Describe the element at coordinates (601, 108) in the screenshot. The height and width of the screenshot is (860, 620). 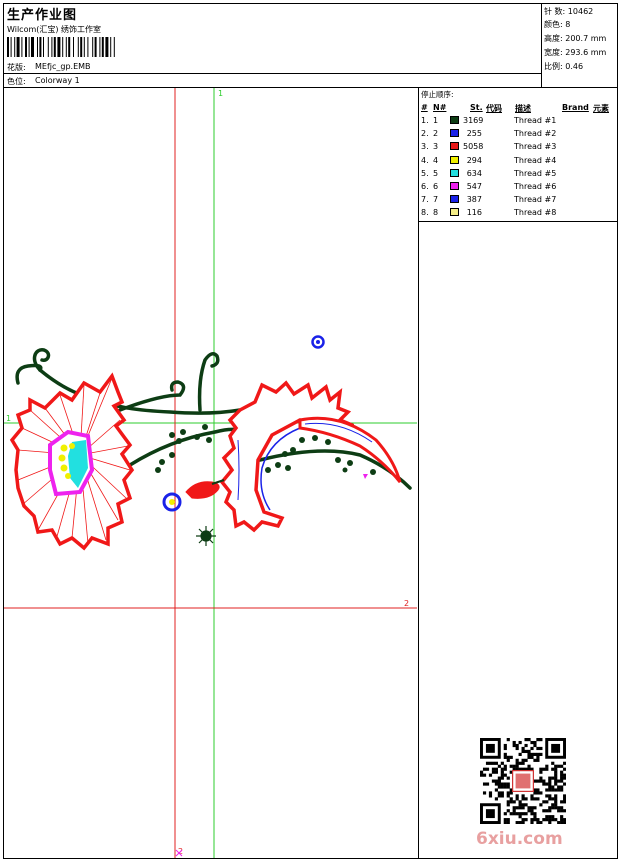
I see `col-element: 元素` at that location.